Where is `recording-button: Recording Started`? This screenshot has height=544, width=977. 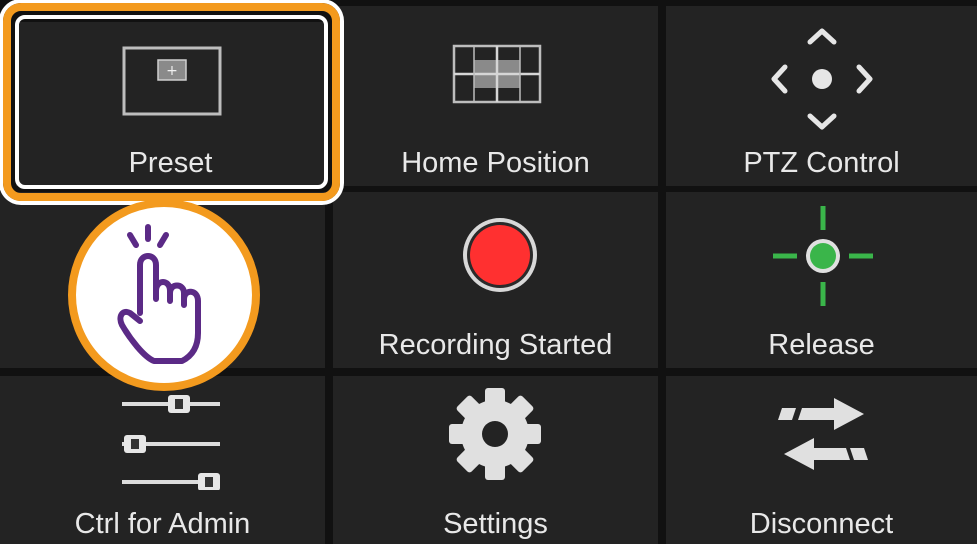
recording-button: Recording Started is located at coordinates (495, 280).